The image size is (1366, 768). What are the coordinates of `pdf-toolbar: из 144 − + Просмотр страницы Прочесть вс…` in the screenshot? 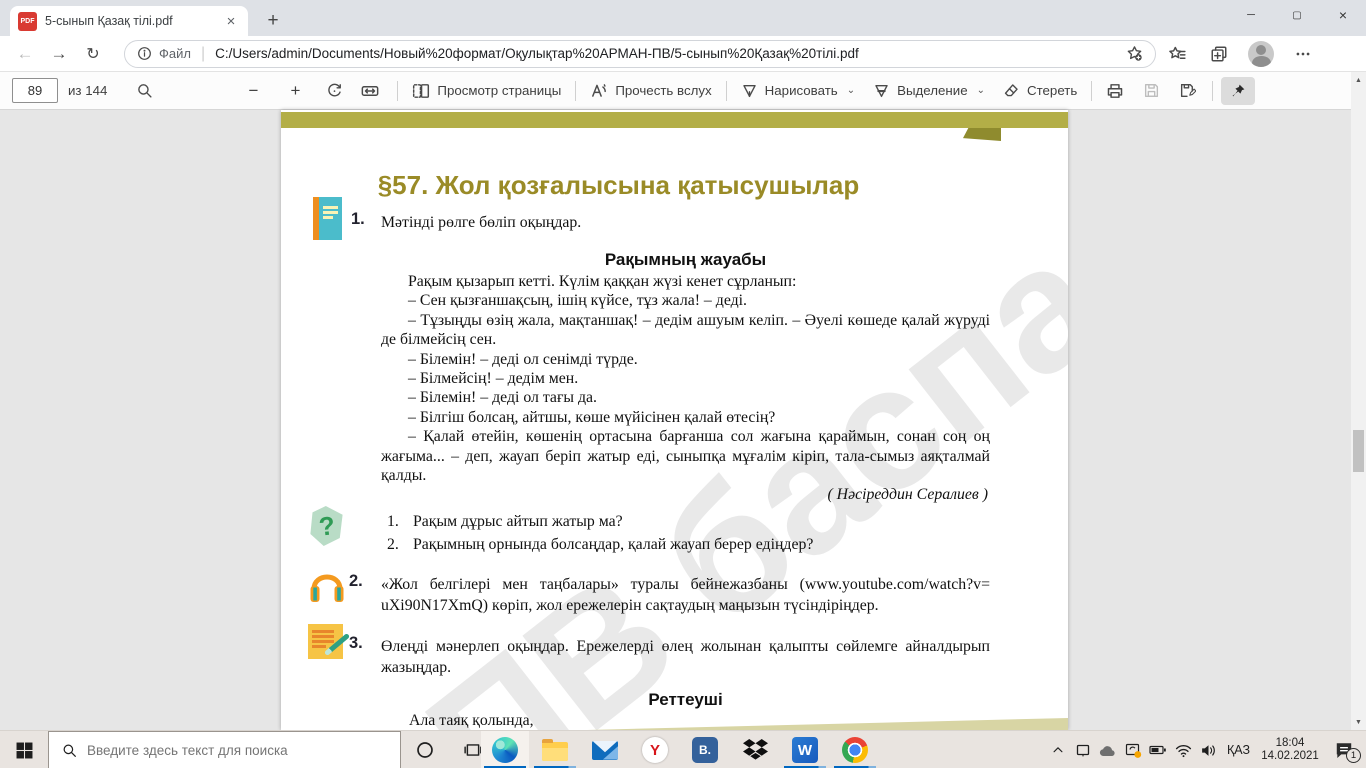 It's located at (675, 91).